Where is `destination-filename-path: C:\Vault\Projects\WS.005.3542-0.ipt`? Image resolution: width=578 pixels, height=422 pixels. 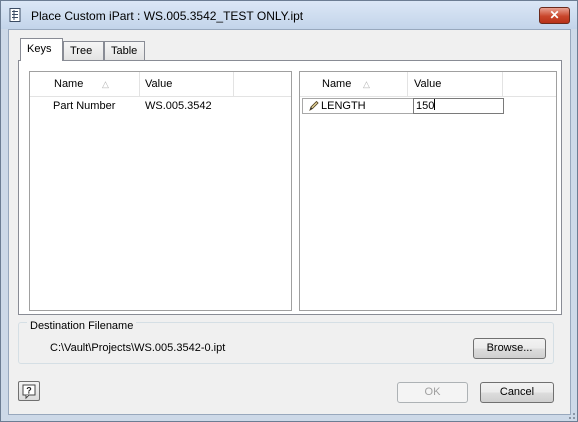
destination-filename-path: C:\Vault\Projects\WS.005.3542-0.ipt is located at coordinates (138, 348).